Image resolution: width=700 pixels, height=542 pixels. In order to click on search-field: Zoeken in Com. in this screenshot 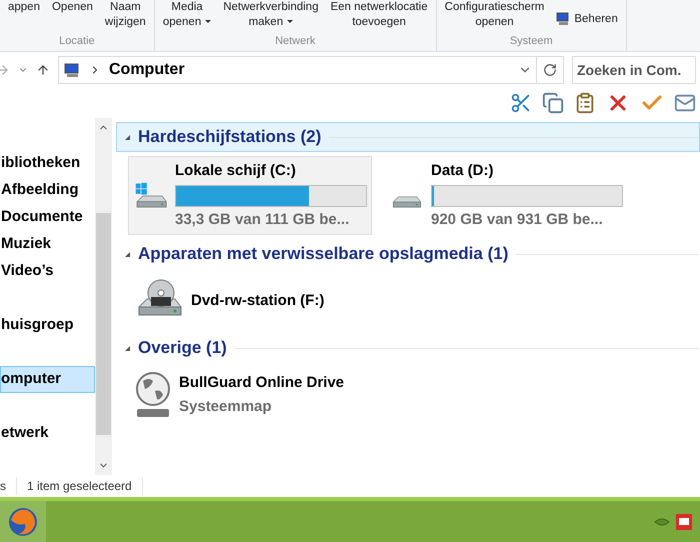, I will do `click(634, 70)`.